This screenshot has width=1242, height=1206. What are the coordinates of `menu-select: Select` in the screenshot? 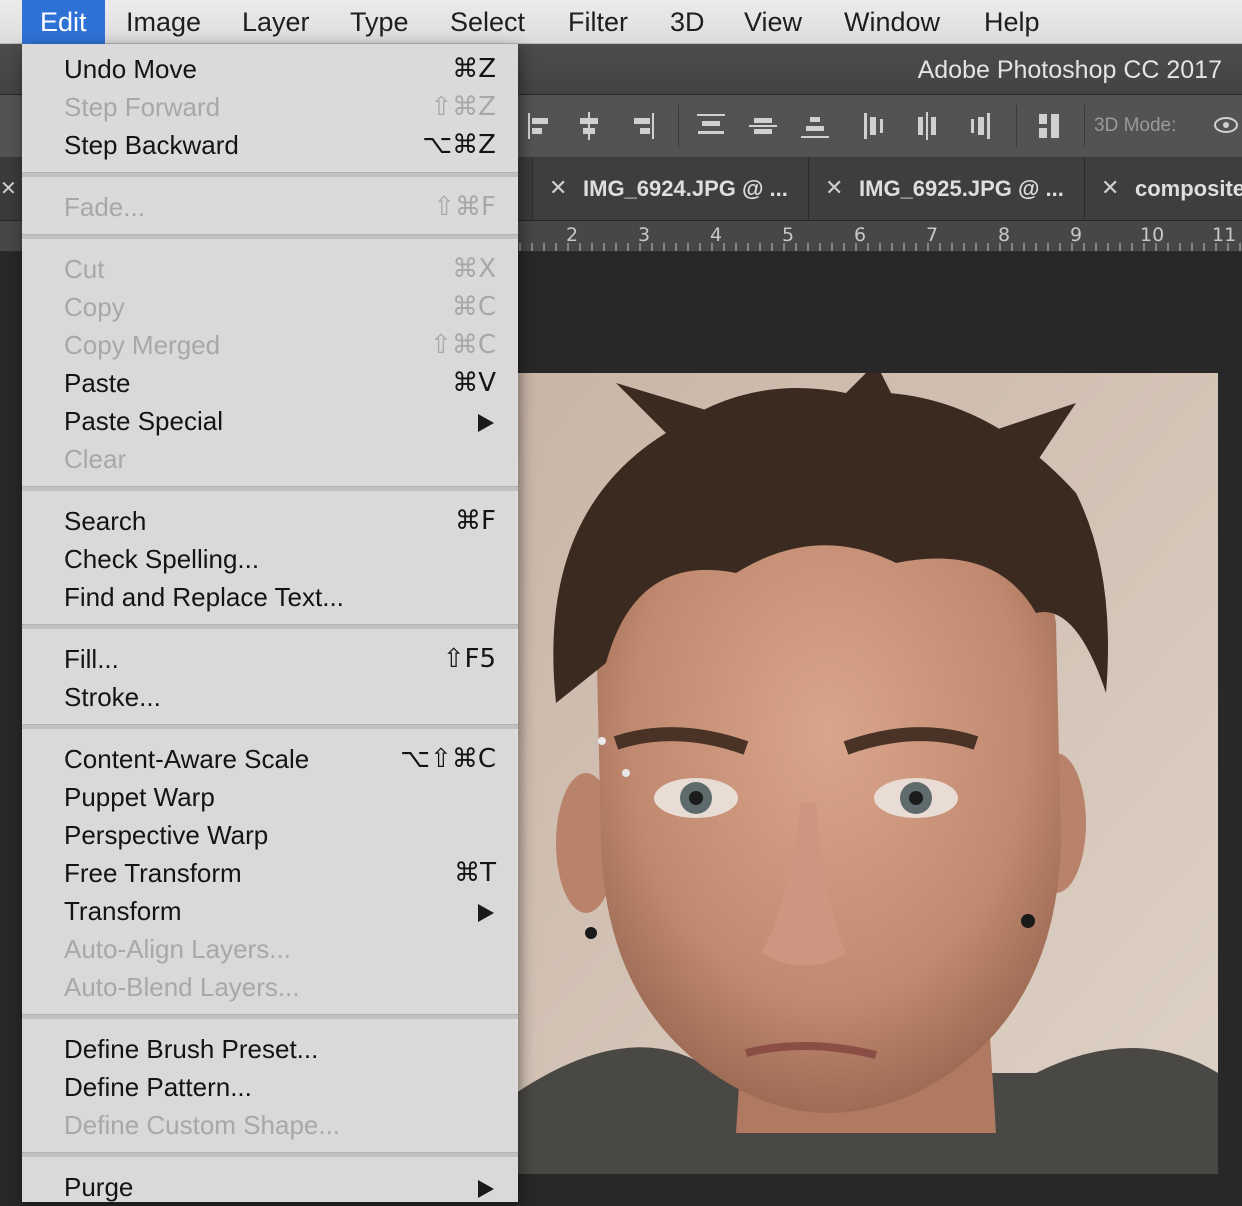 It's located at (487, 22).